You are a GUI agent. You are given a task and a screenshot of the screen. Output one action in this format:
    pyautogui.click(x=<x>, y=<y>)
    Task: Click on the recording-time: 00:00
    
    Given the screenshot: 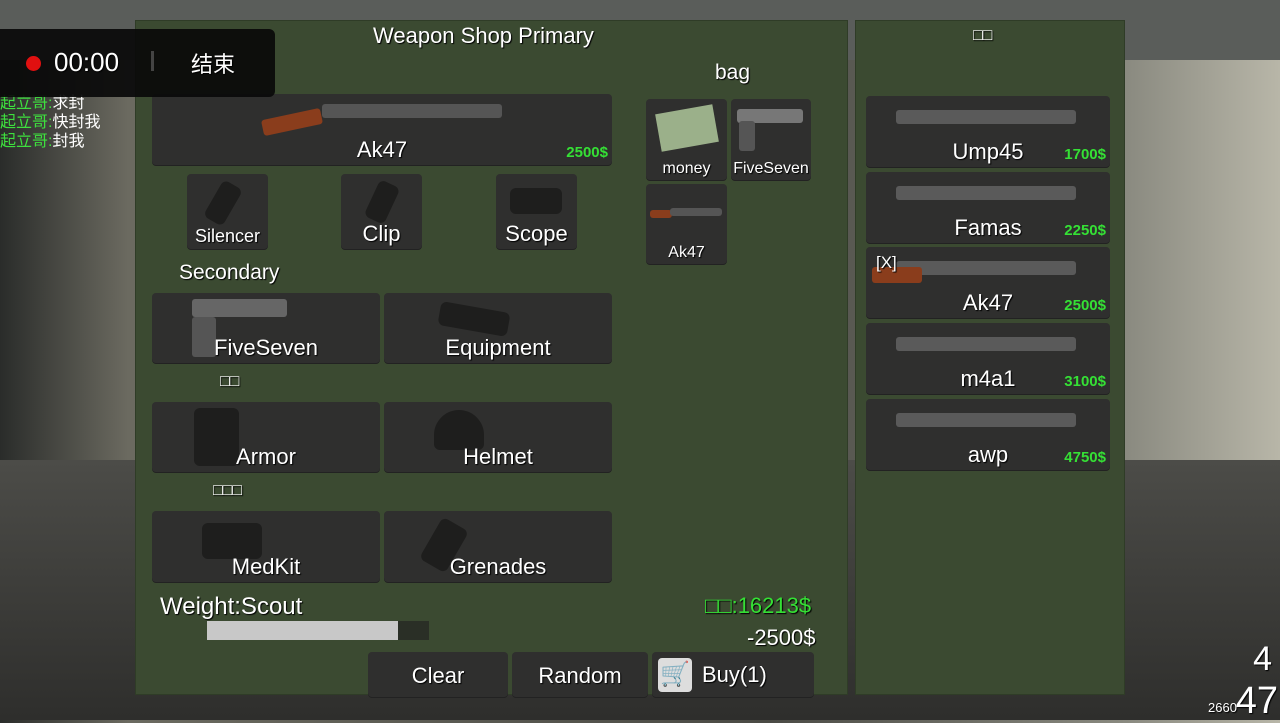 What is the action you would take?
    pyautogui.click(x=87, y=62)
    